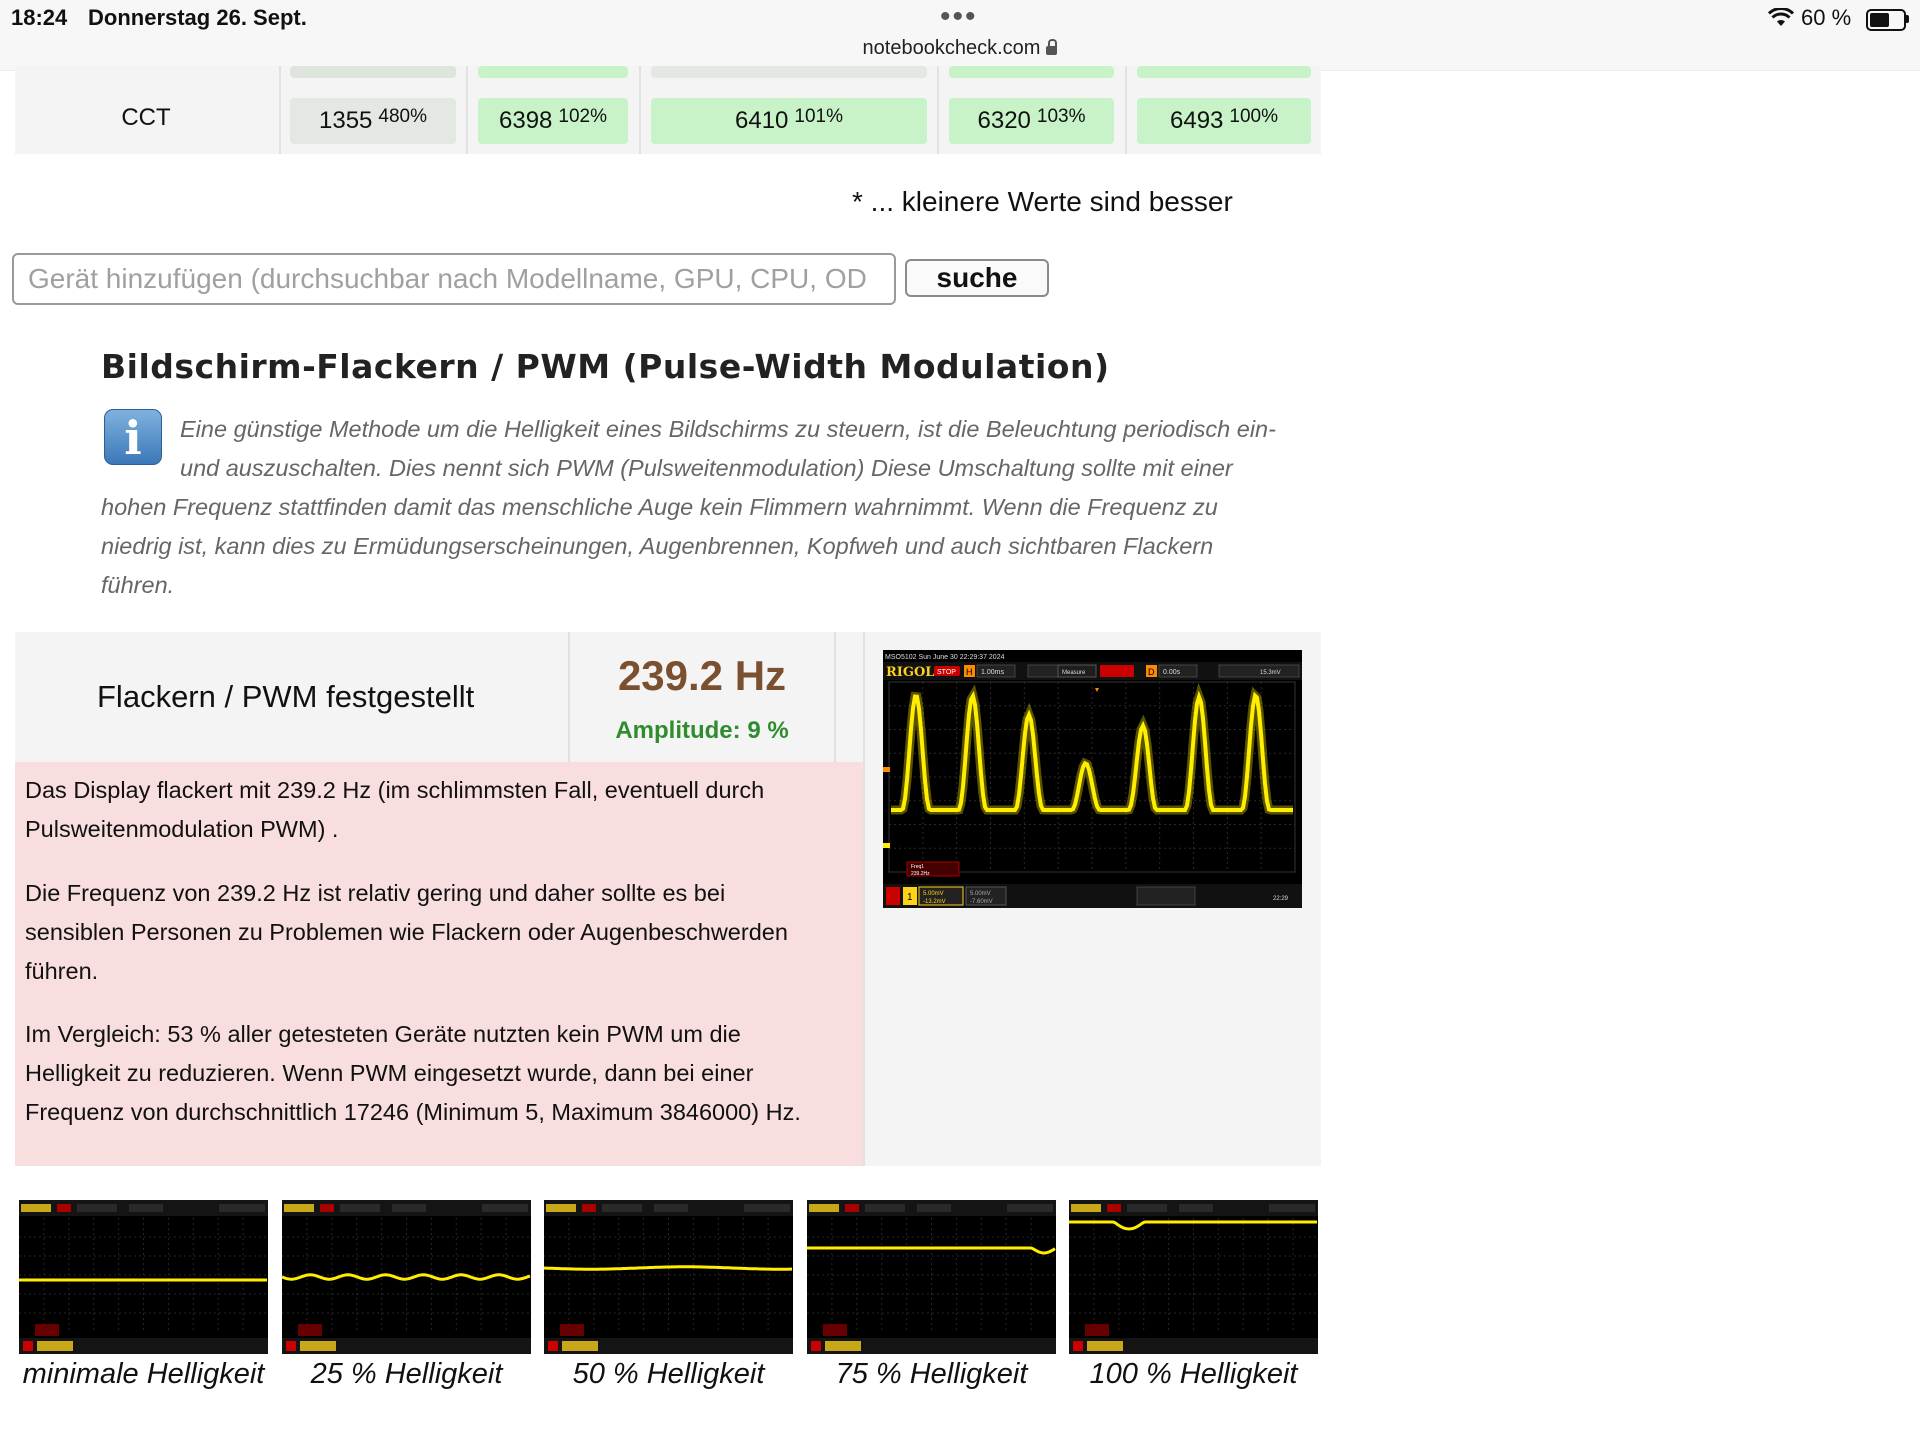 Image resolution: width=1920 pixels, height=1440 pixels. What do you see at coordinates (920, 874) in the screenshot?
I see `scope-freq-value: 239.2Hz` at bounding box center [920, 874].